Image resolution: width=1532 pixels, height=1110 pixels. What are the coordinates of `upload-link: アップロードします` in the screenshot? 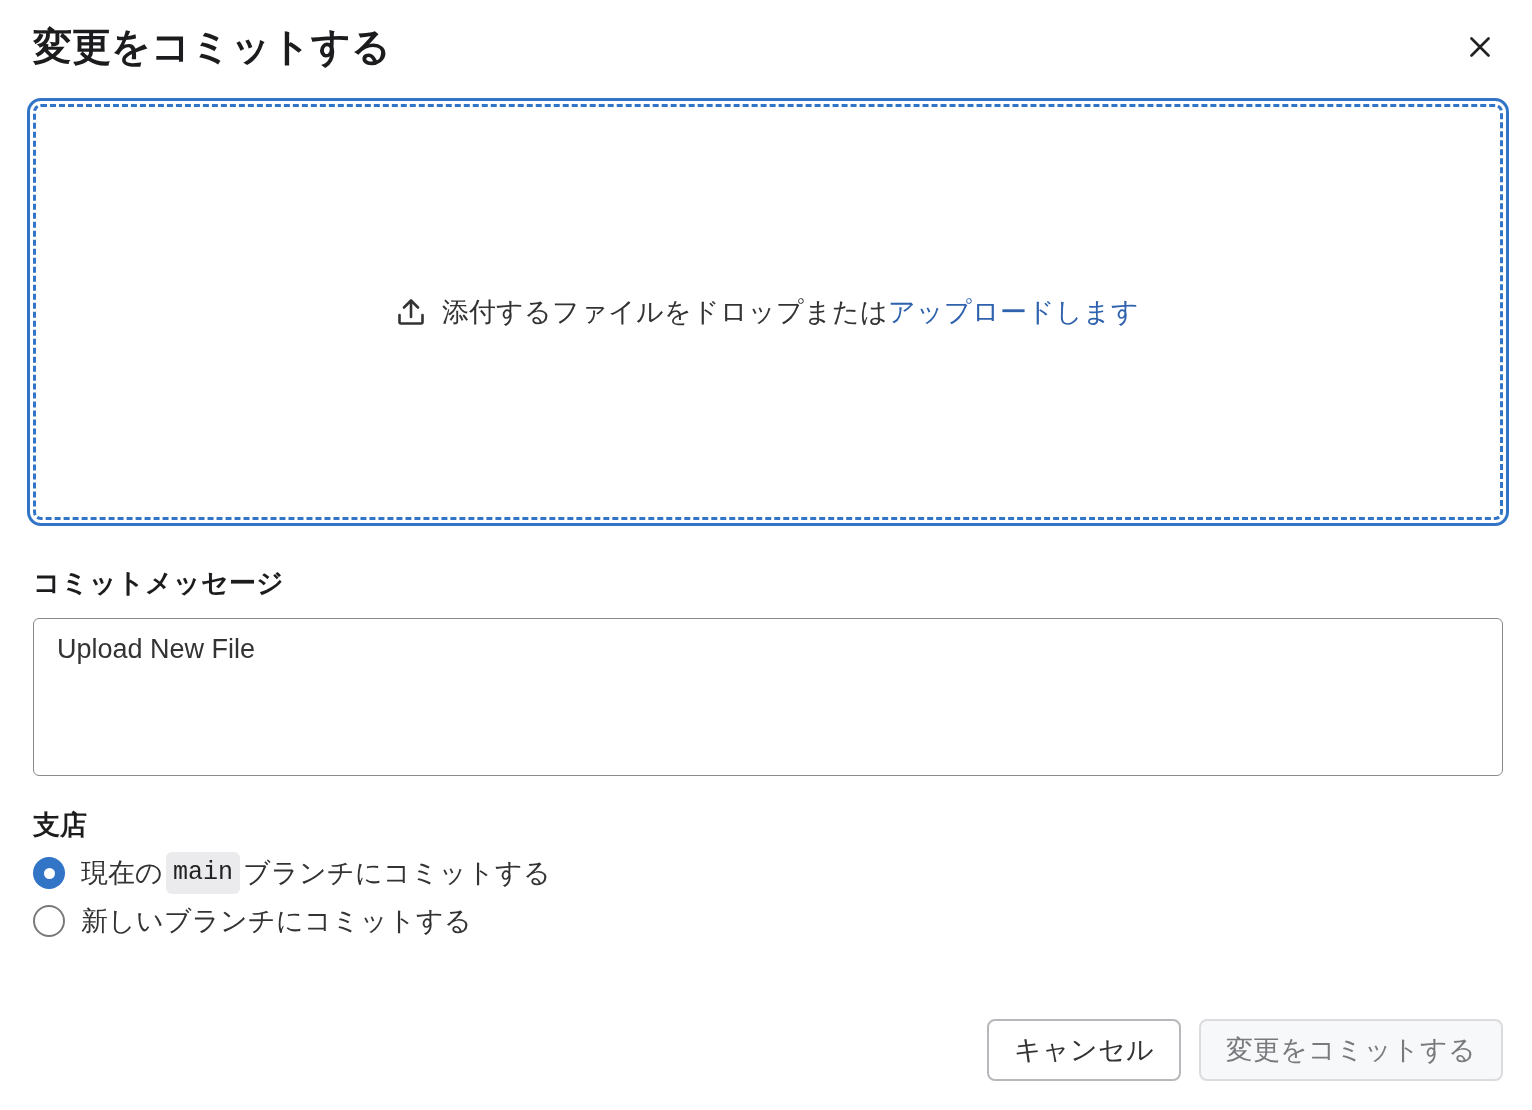 It's located at (1013, 312).